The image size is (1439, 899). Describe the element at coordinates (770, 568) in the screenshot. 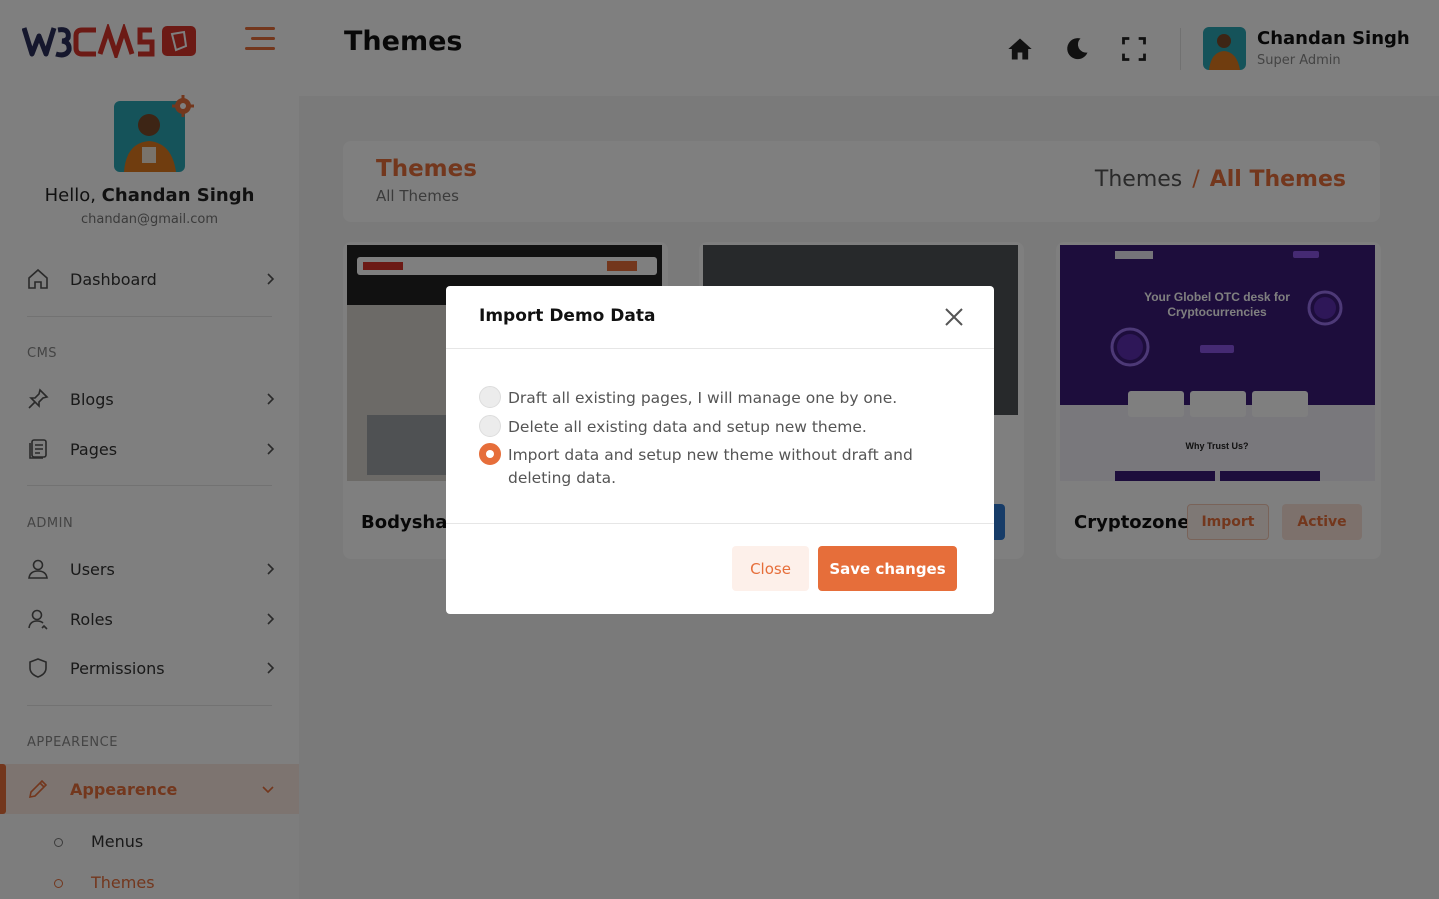

I see `close-button: Close` at that location.